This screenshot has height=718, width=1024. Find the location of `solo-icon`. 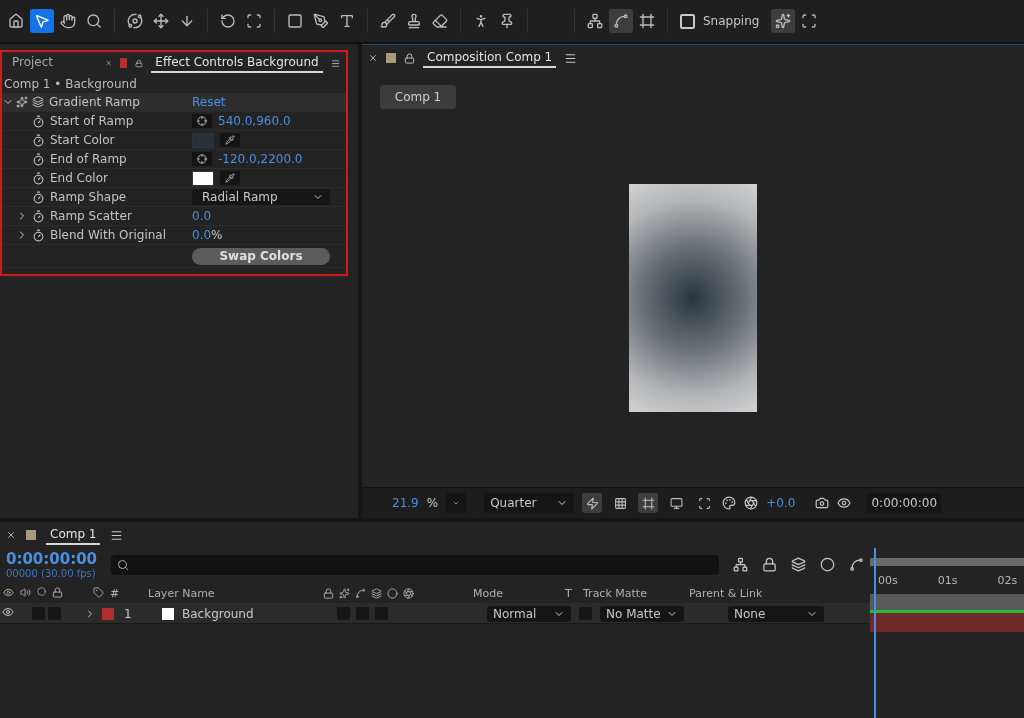

solo-icon is located at coordinates (41, 591).